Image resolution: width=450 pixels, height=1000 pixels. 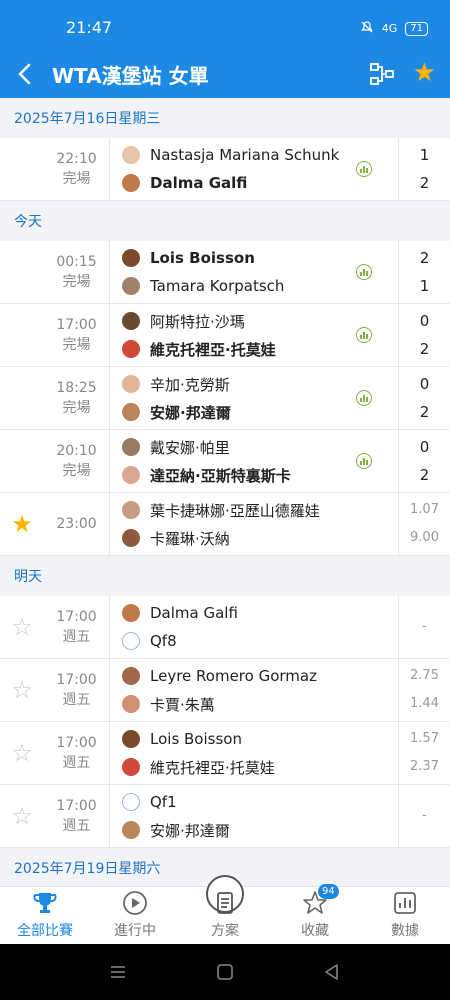 What do you see at coordinates (199, 183) in the screenshot?
I see `player-name: Dalma Galfi` at bounding box center [199, 183].